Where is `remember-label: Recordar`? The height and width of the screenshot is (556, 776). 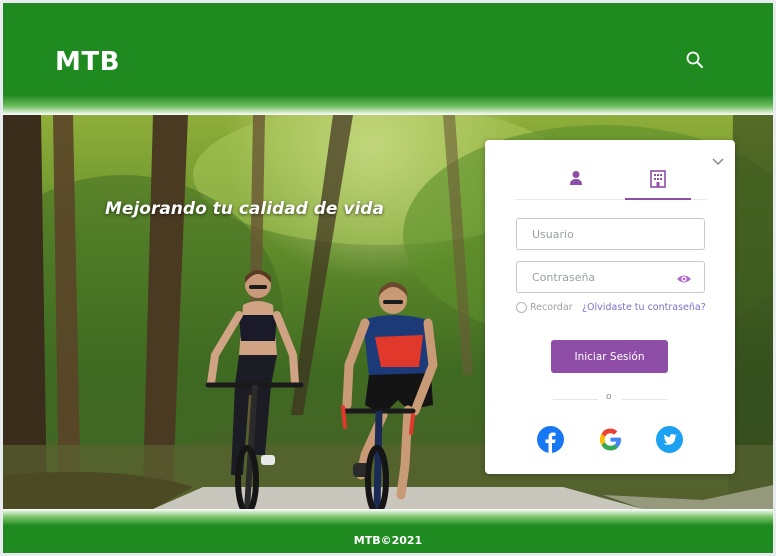 remember-label: Recordar is located at coordinates (551, 307).